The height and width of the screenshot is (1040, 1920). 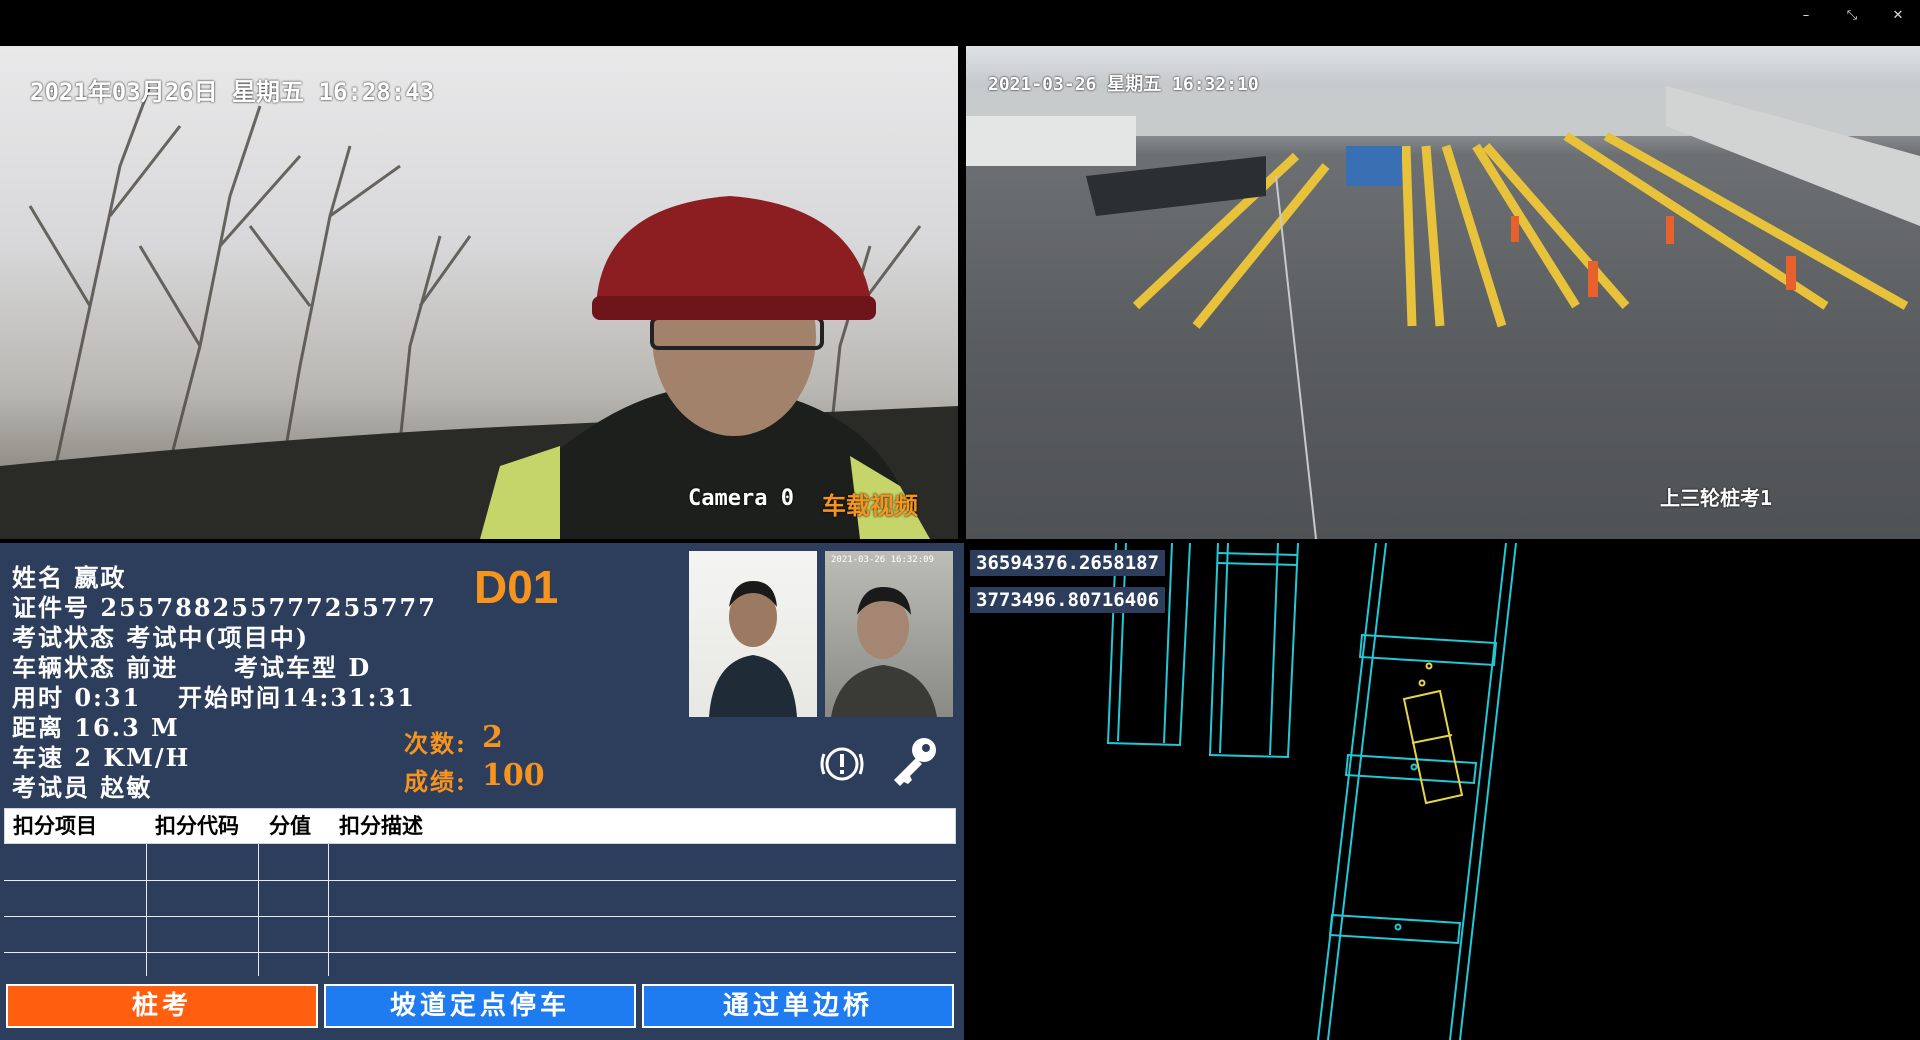 I want to click on key-icon, so click(x=914, y=762).